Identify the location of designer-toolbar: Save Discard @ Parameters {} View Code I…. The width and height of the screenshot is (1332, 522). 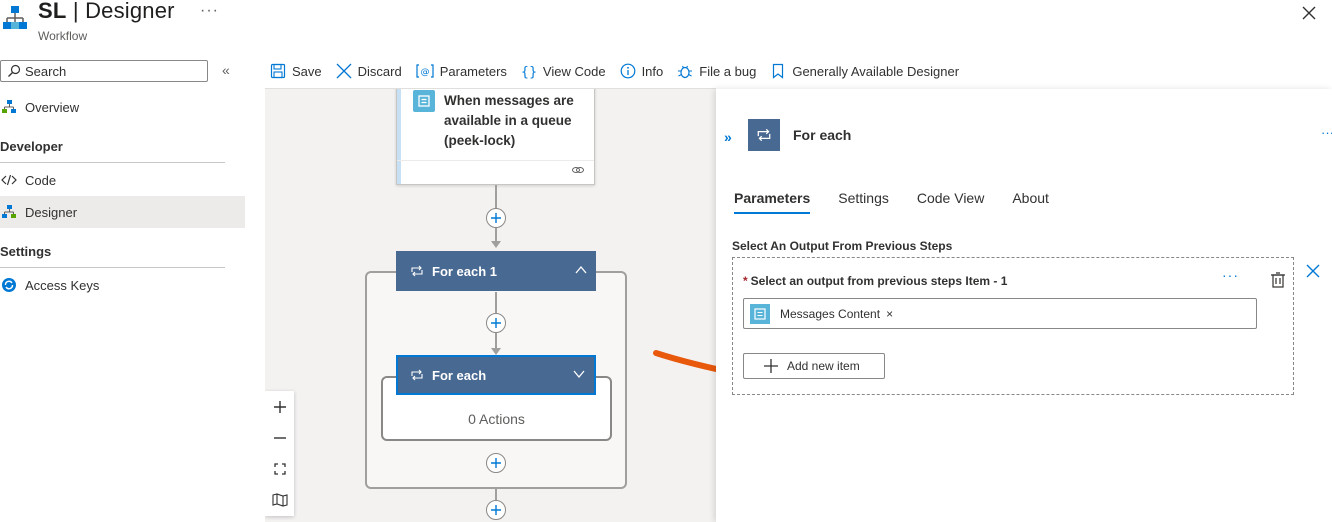
(621, 71).